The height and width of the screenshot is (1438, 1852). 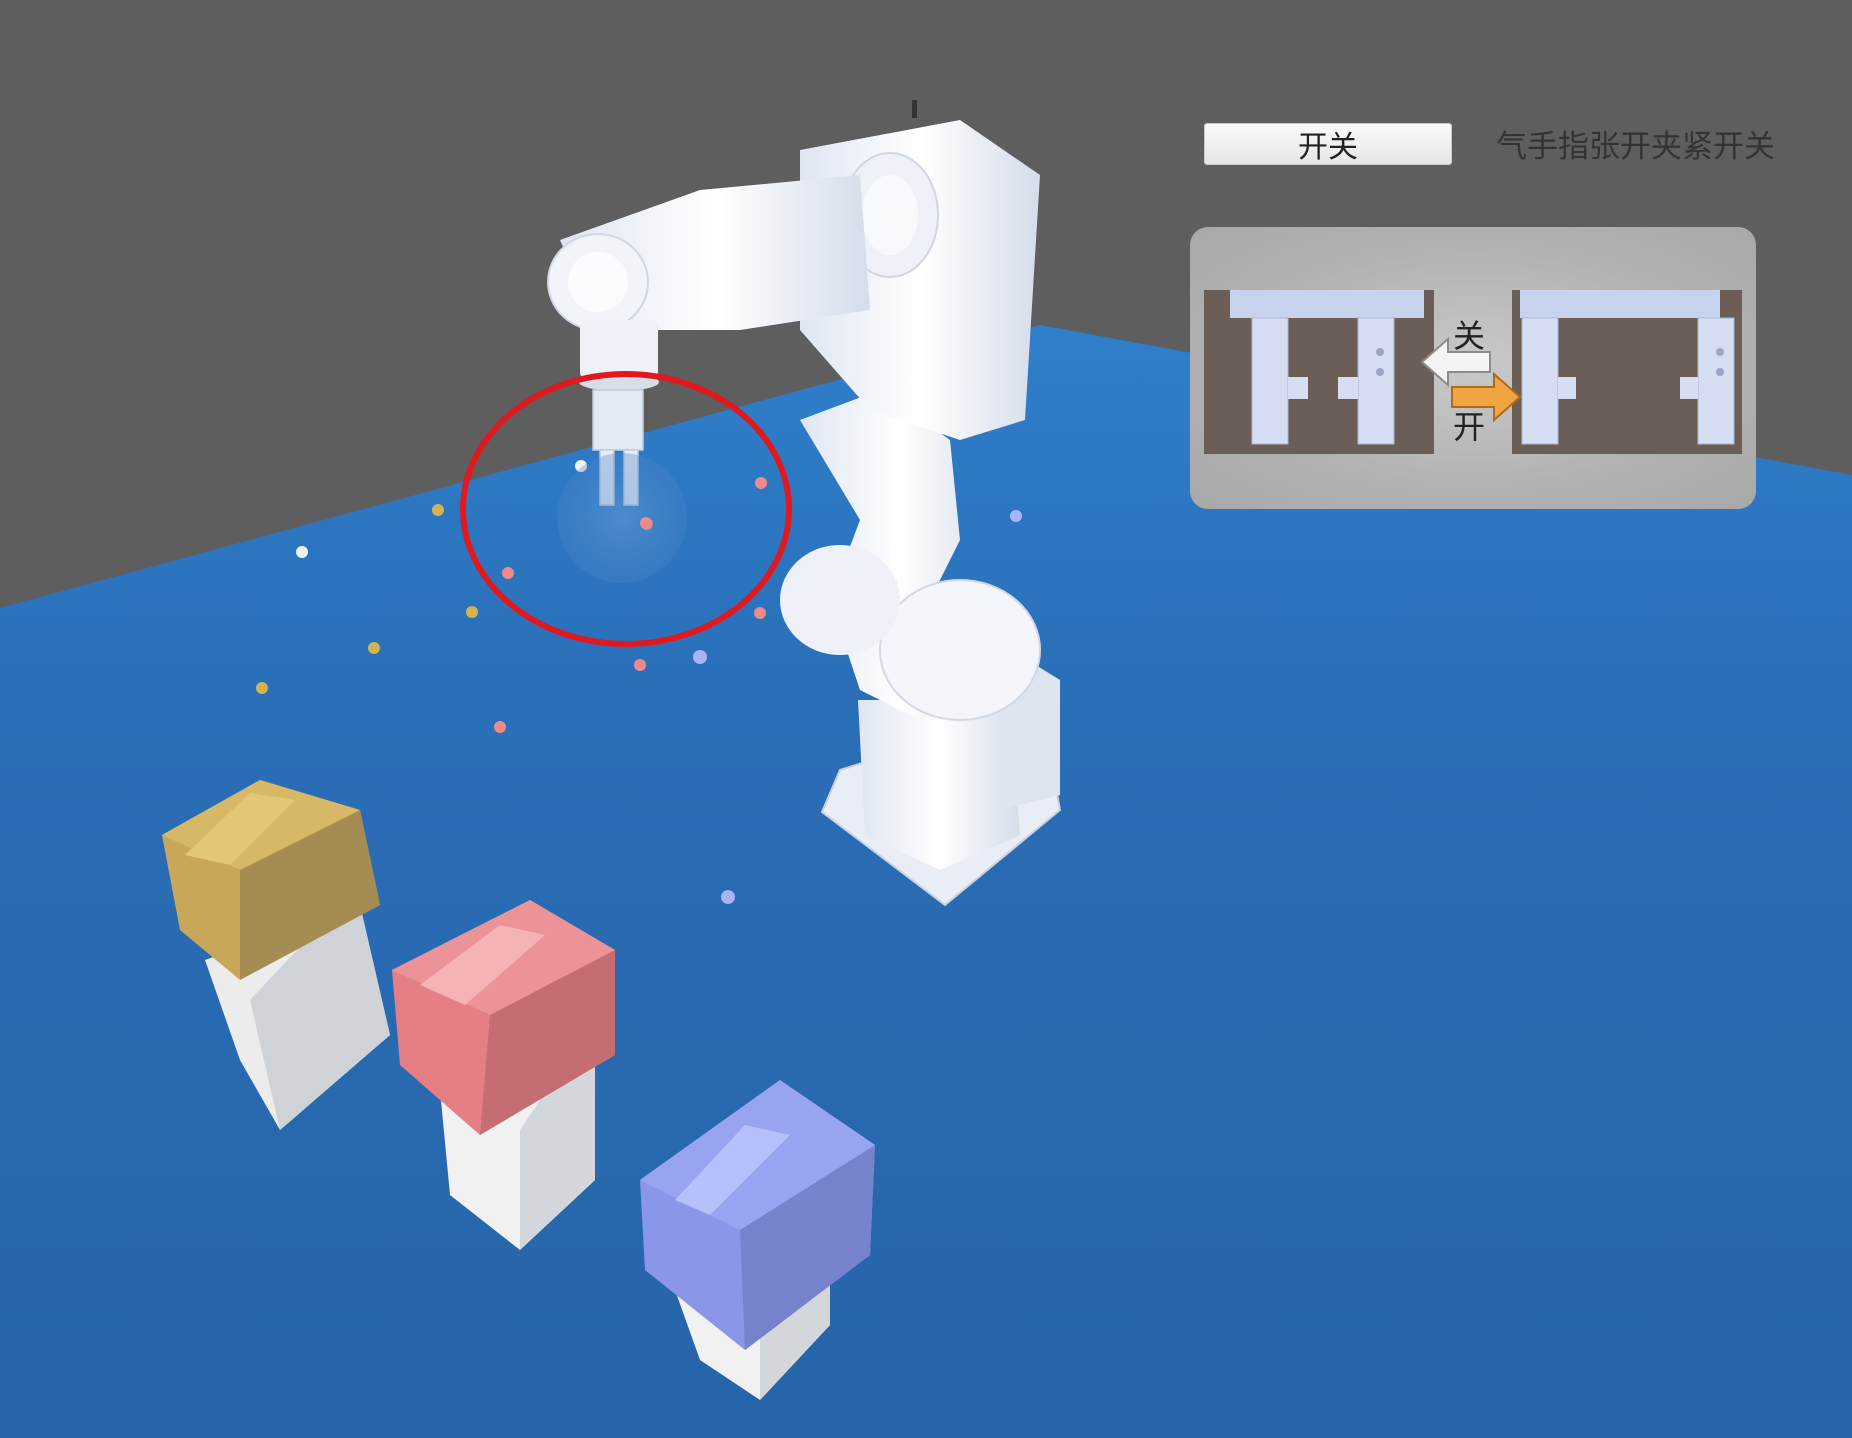 I want to click on open-state-label: 开, so click(x=1469, y=427).